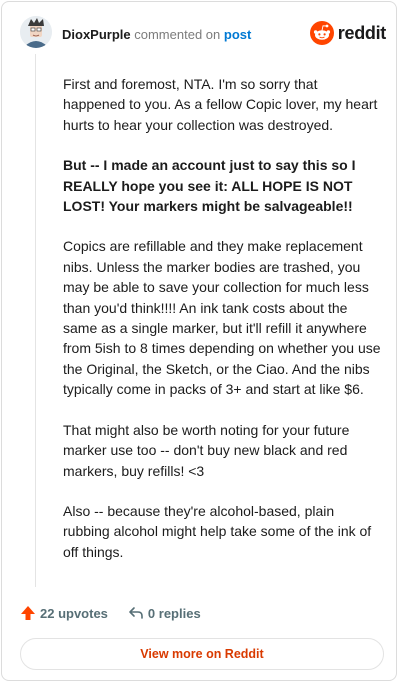  What do you see at coordinates (237, 34) in the screenshot?
I see `post-link: post` at bounding box center [237, 34].